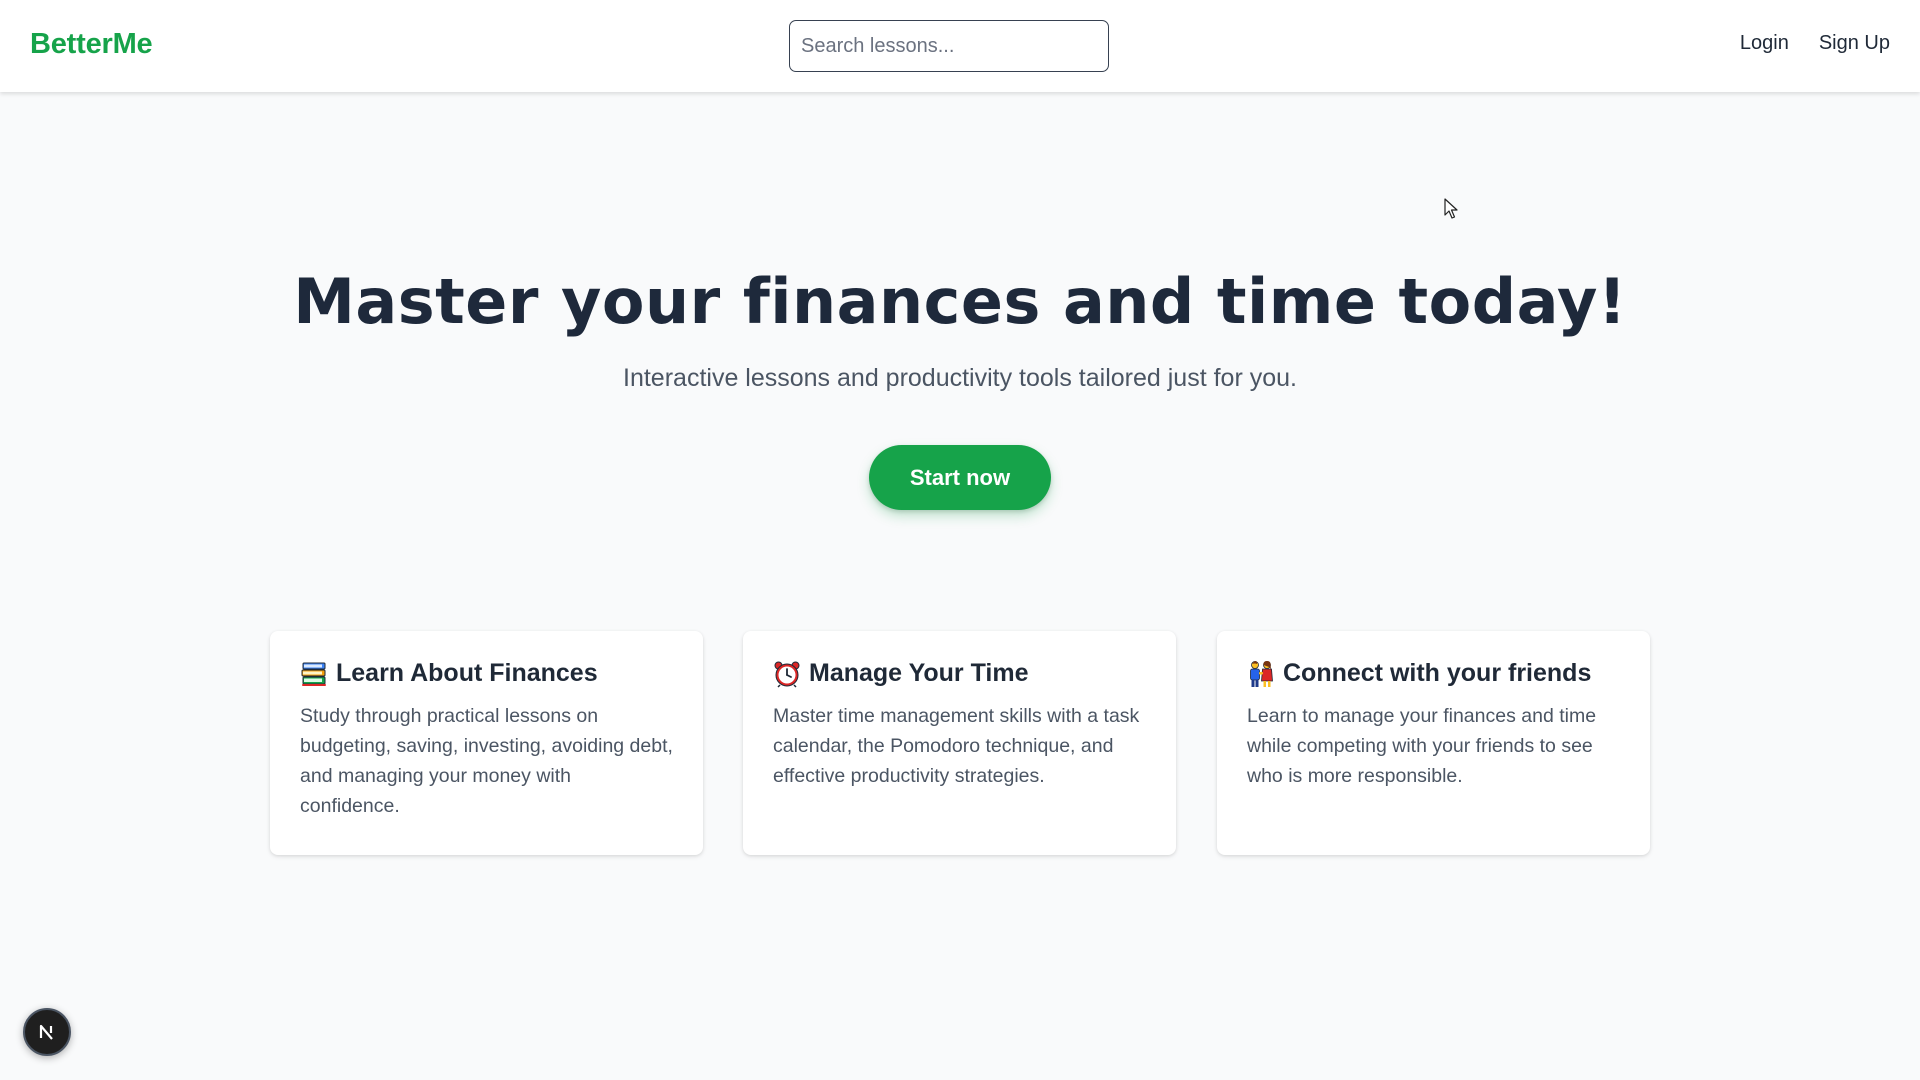 The image size is (1920, 1080). I want to click on card-title: Learn About Finances, so click(467, 673).